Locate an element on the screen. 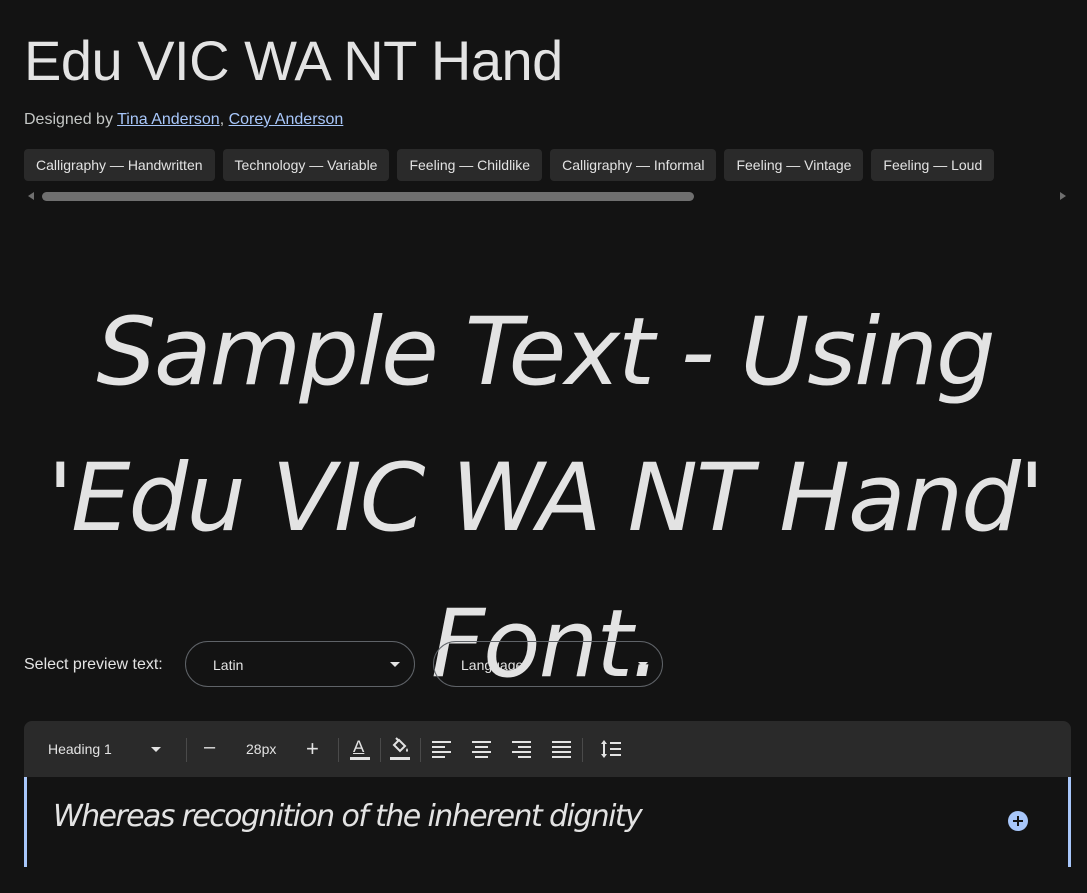 The height and width of the screenshot is (893, 1087). add-circle-icon is located at coordinates (1018, 821).